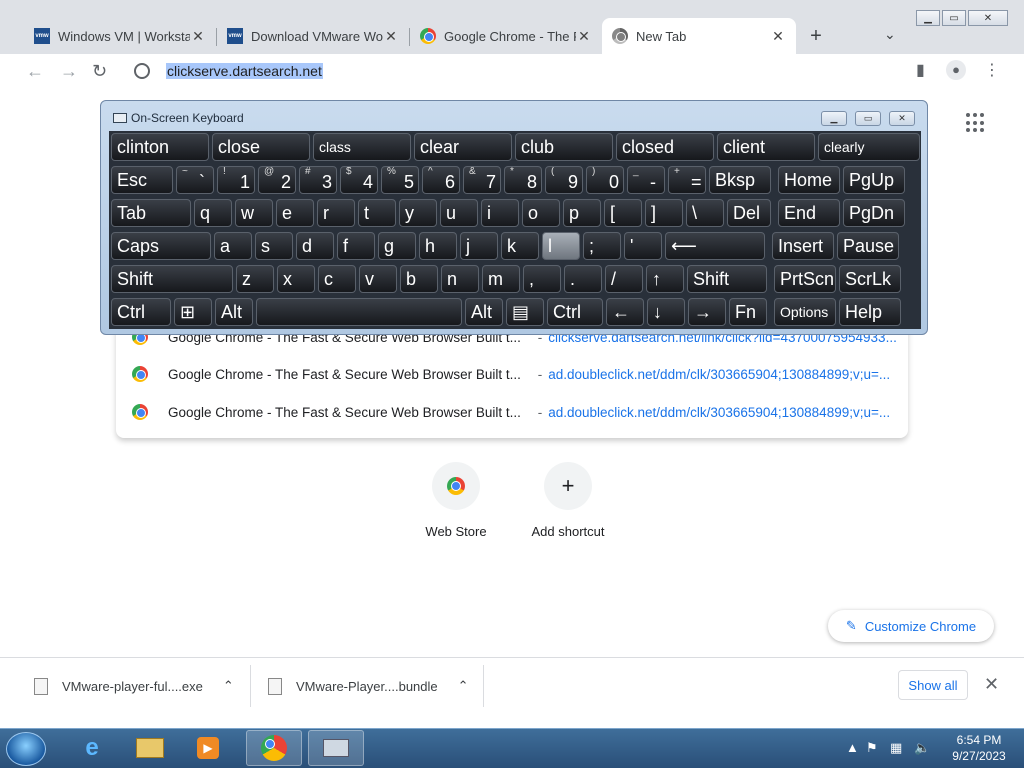 The image size is (1024, 768). I want to click on key-char: j, so click(479, 246).